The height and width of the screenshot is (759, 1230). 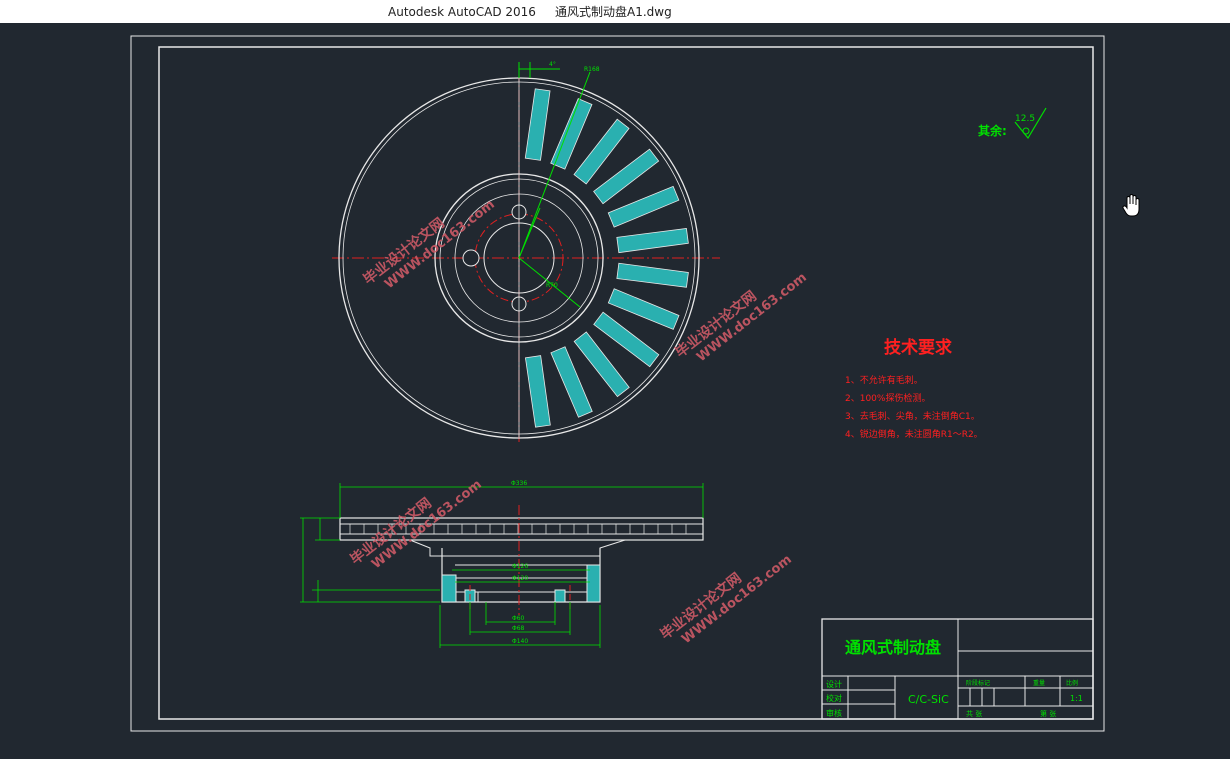 What do you see at coordinates (912, 416) in the screenshot?
I see `tech-item: 3、去毛刺、尖角，未注倒角C1。` at bounding box center [912, 416].